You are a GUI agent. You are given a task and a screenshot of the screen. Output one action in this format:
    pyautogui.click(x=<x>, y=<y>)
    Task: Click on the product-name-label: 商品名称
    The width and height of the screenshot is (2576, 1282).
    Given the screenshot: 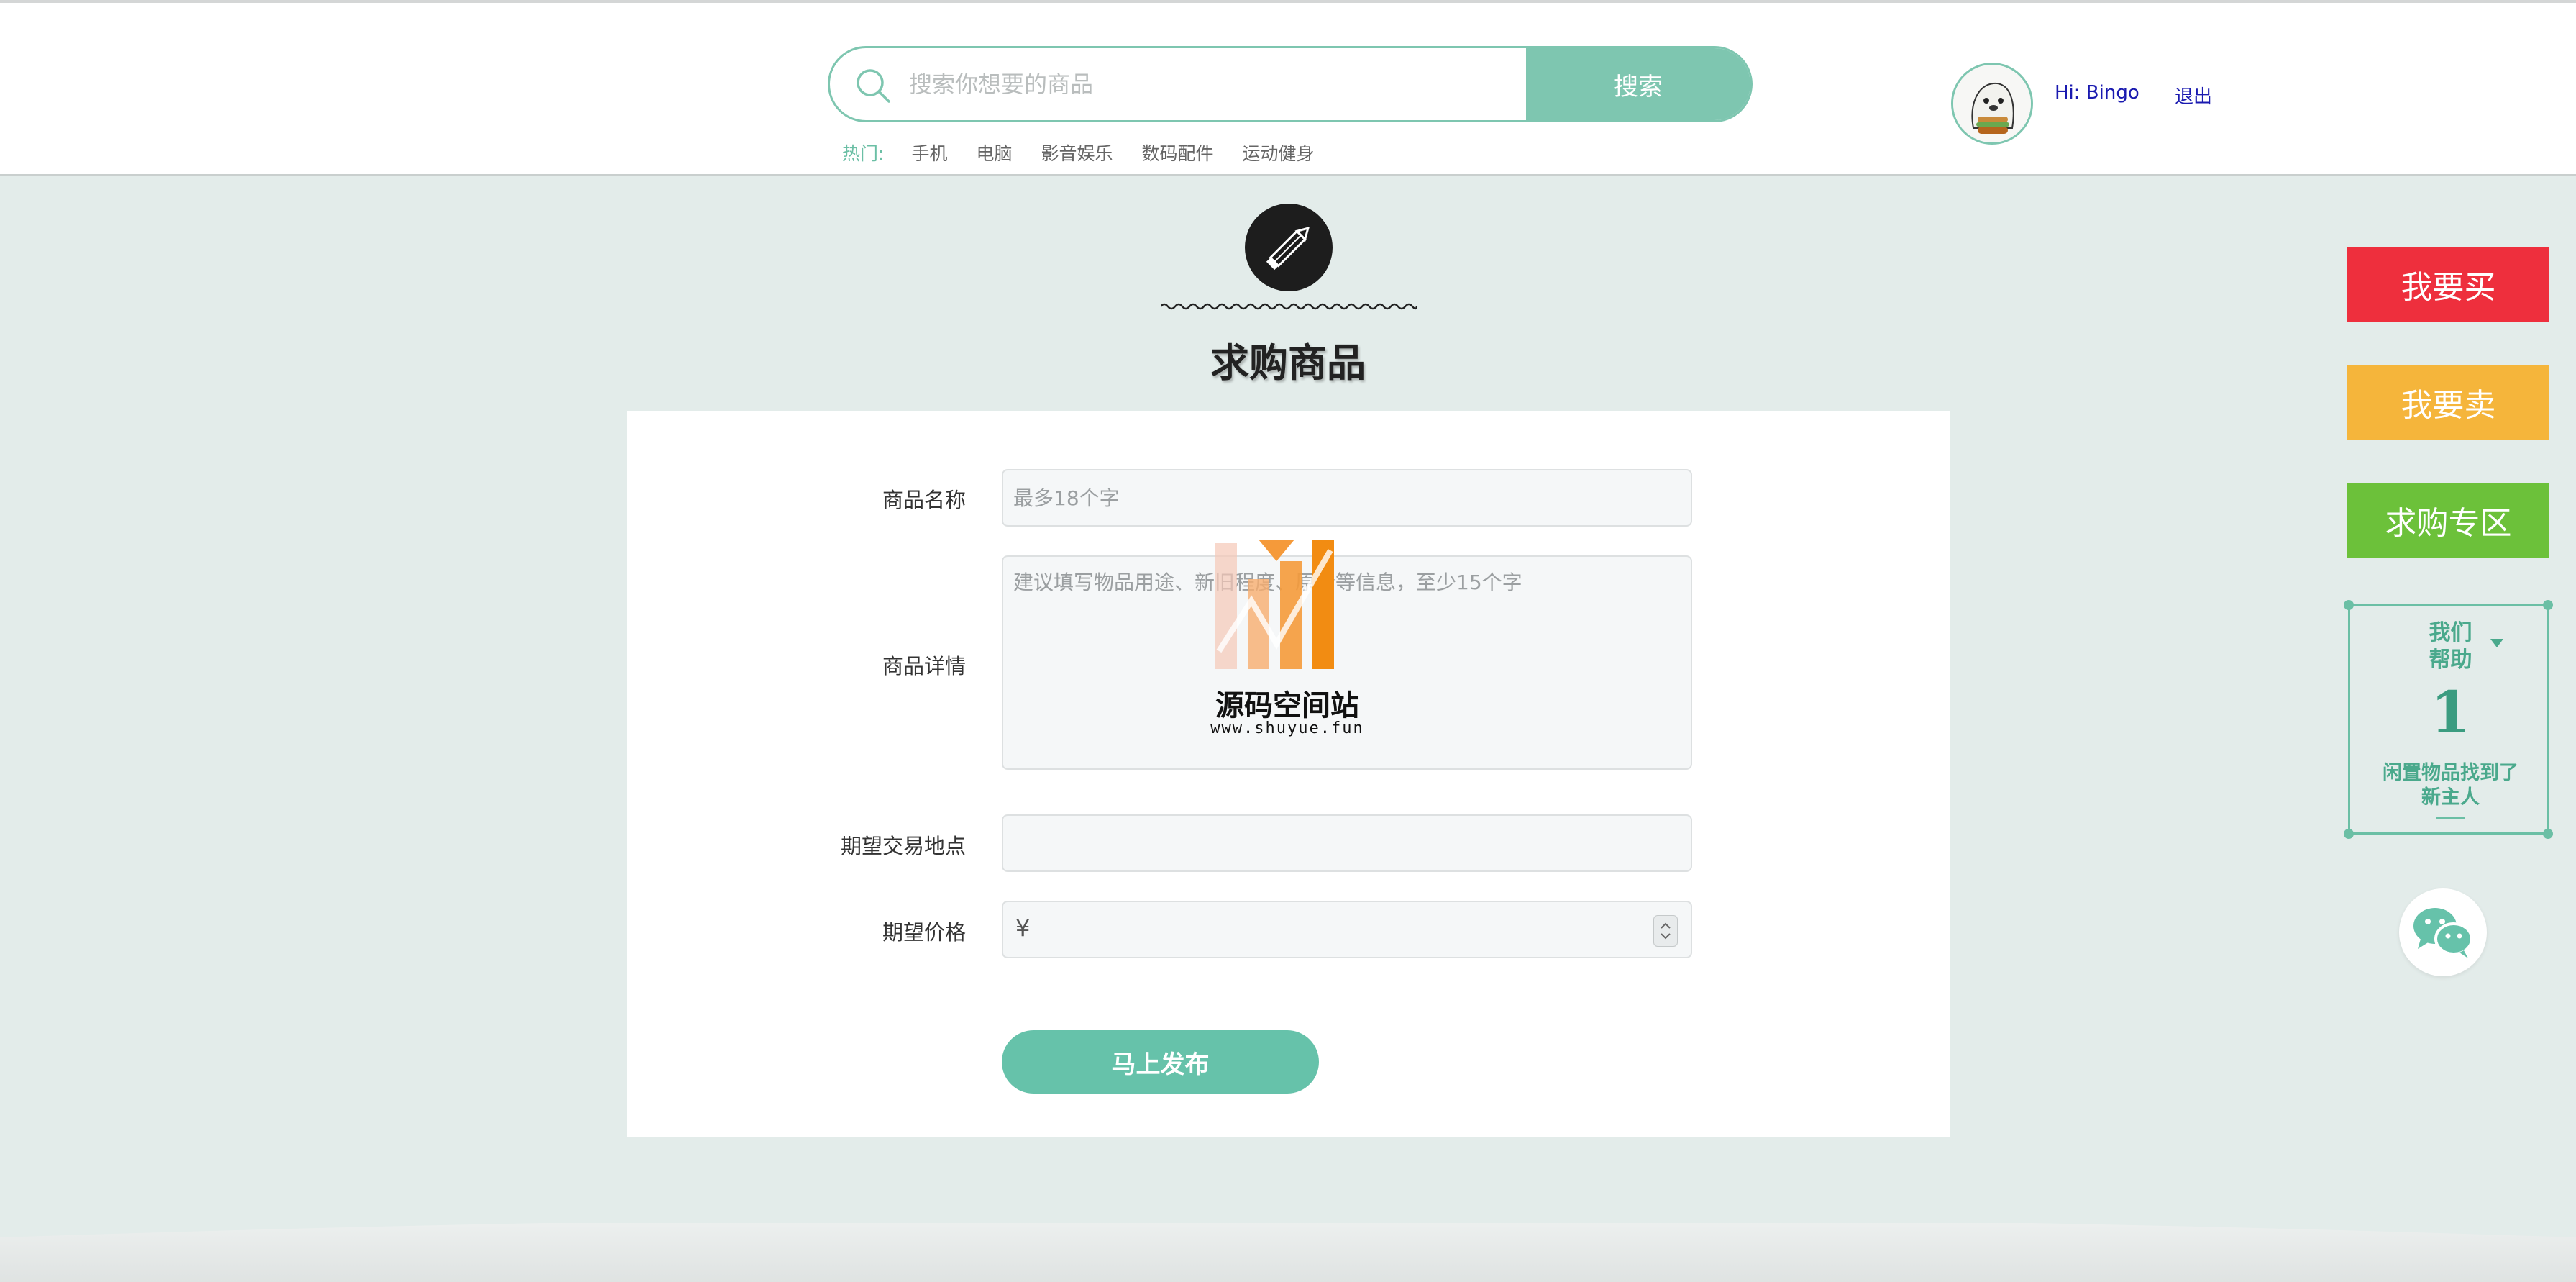 What is the action you would take?
    pyautogui.click(x=924, y=500)
    